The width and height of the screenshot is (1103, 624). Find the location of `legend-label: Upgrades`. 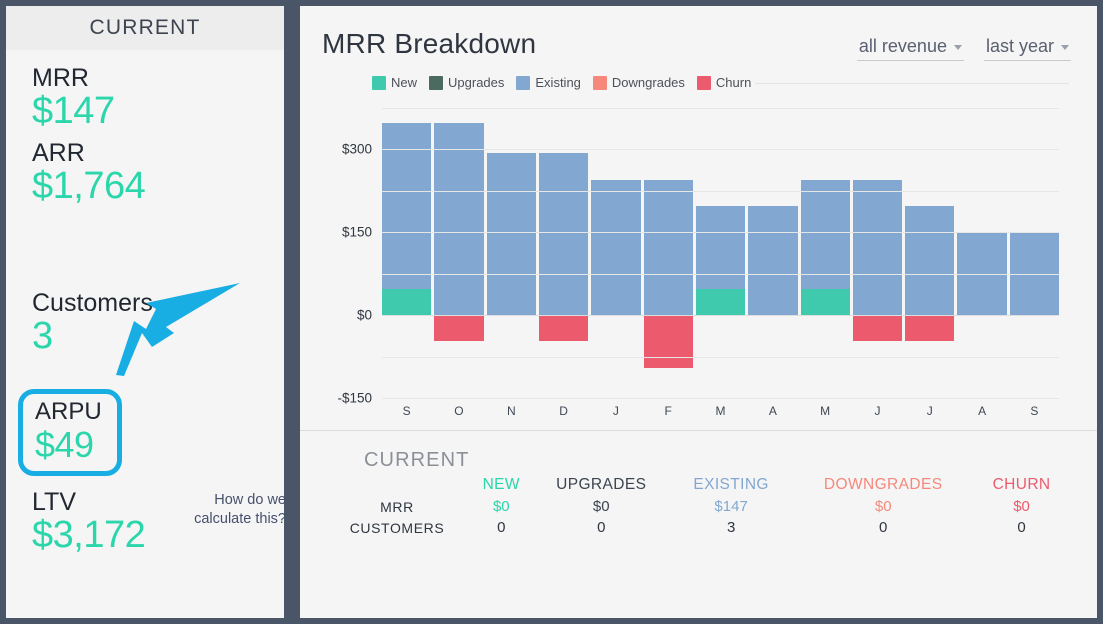

legend-label: Upgrades is located at coordinates (476, 82).